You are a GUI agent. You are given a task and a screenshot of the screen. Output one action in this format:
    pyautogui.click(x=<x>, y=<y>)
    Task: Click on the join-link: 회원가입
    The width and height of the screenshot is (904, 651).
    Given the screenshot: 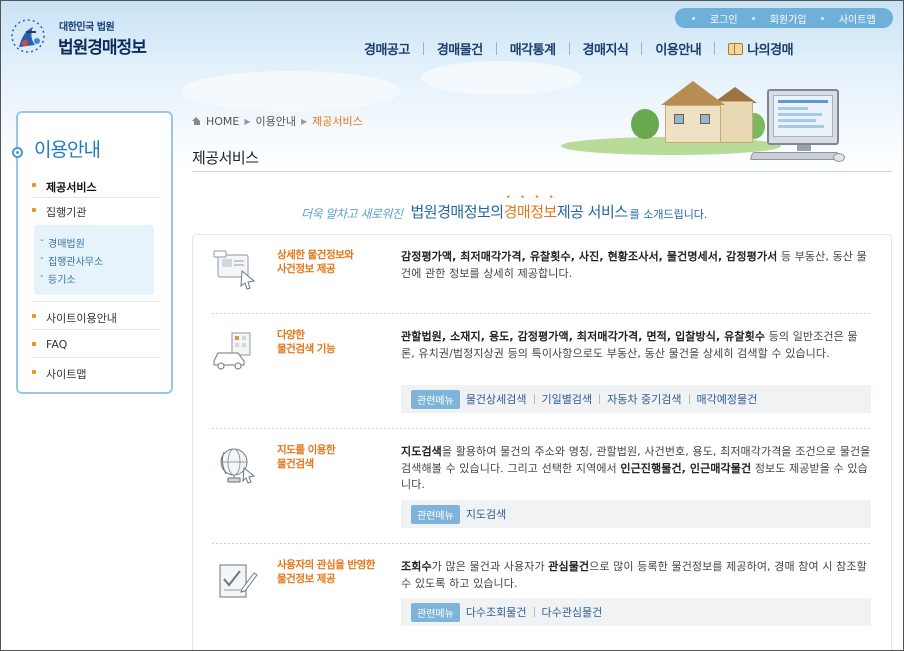 What is the action you would take?
    pyautogui.click(x=788, y=18)
    